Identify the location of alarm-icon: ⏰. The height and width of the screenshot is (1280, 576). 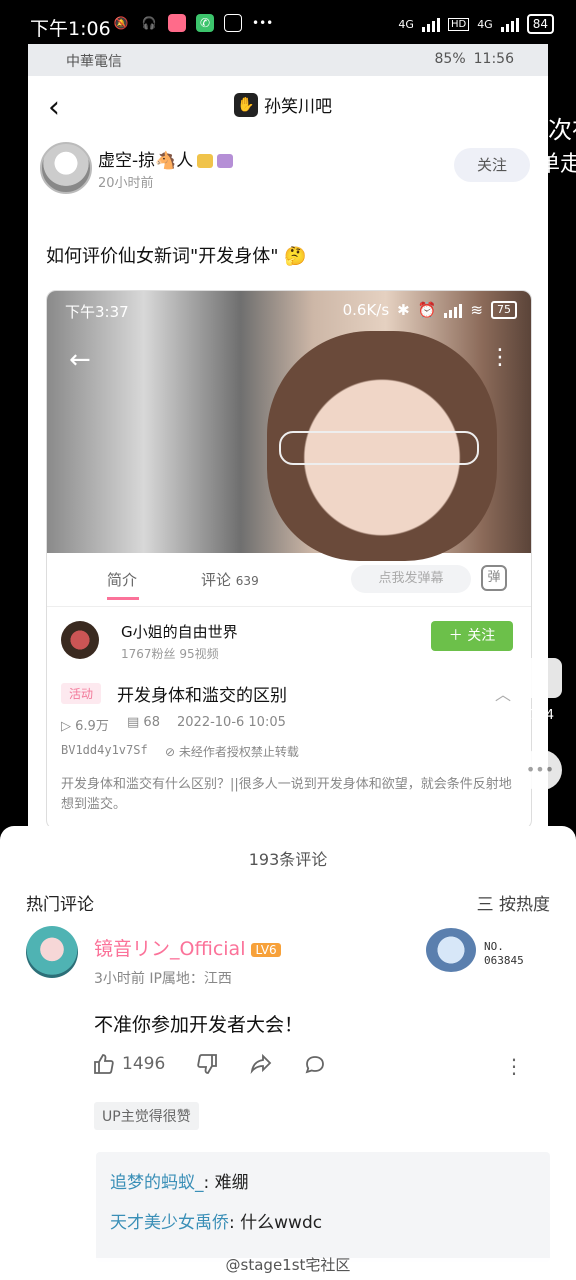
(427, 310).